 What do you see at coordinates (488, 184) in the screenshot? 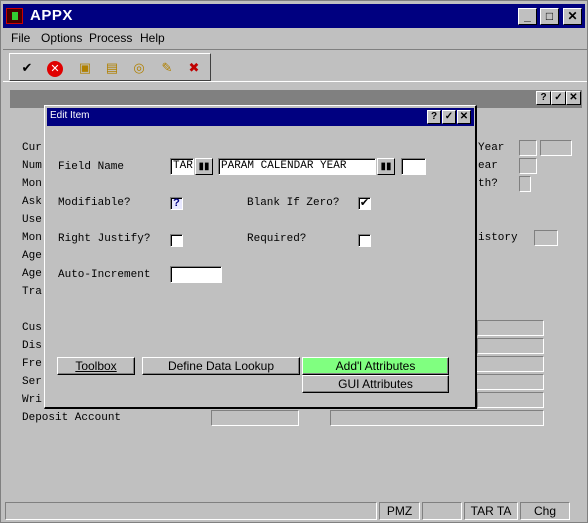
I see `bg-label: th?` at bounding box center [488, 184].